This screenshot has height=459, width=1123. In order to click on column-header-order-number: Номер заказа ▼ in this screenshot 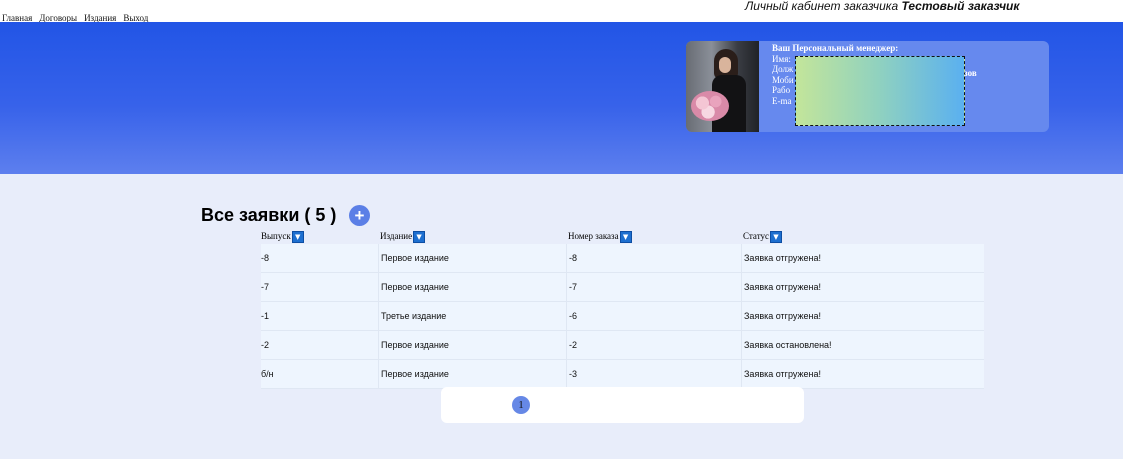, I will do `click(600, 237)`.